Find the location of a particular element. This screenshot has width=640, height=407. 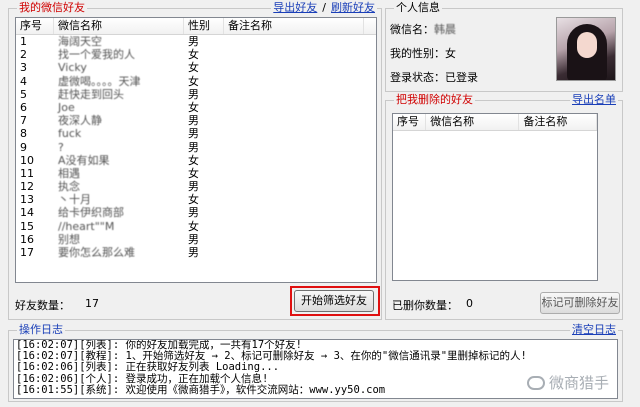

gender-value: 女 is located at coordinates (450, 53).